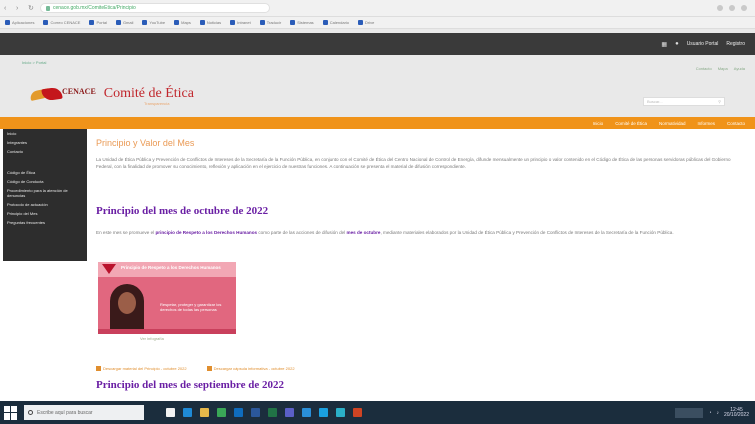 The height and width of the screenshot is (424, 755). Describe the element at coordinates (31, 8) in the screenshot. I see `reload-icon: ↻` at that location.